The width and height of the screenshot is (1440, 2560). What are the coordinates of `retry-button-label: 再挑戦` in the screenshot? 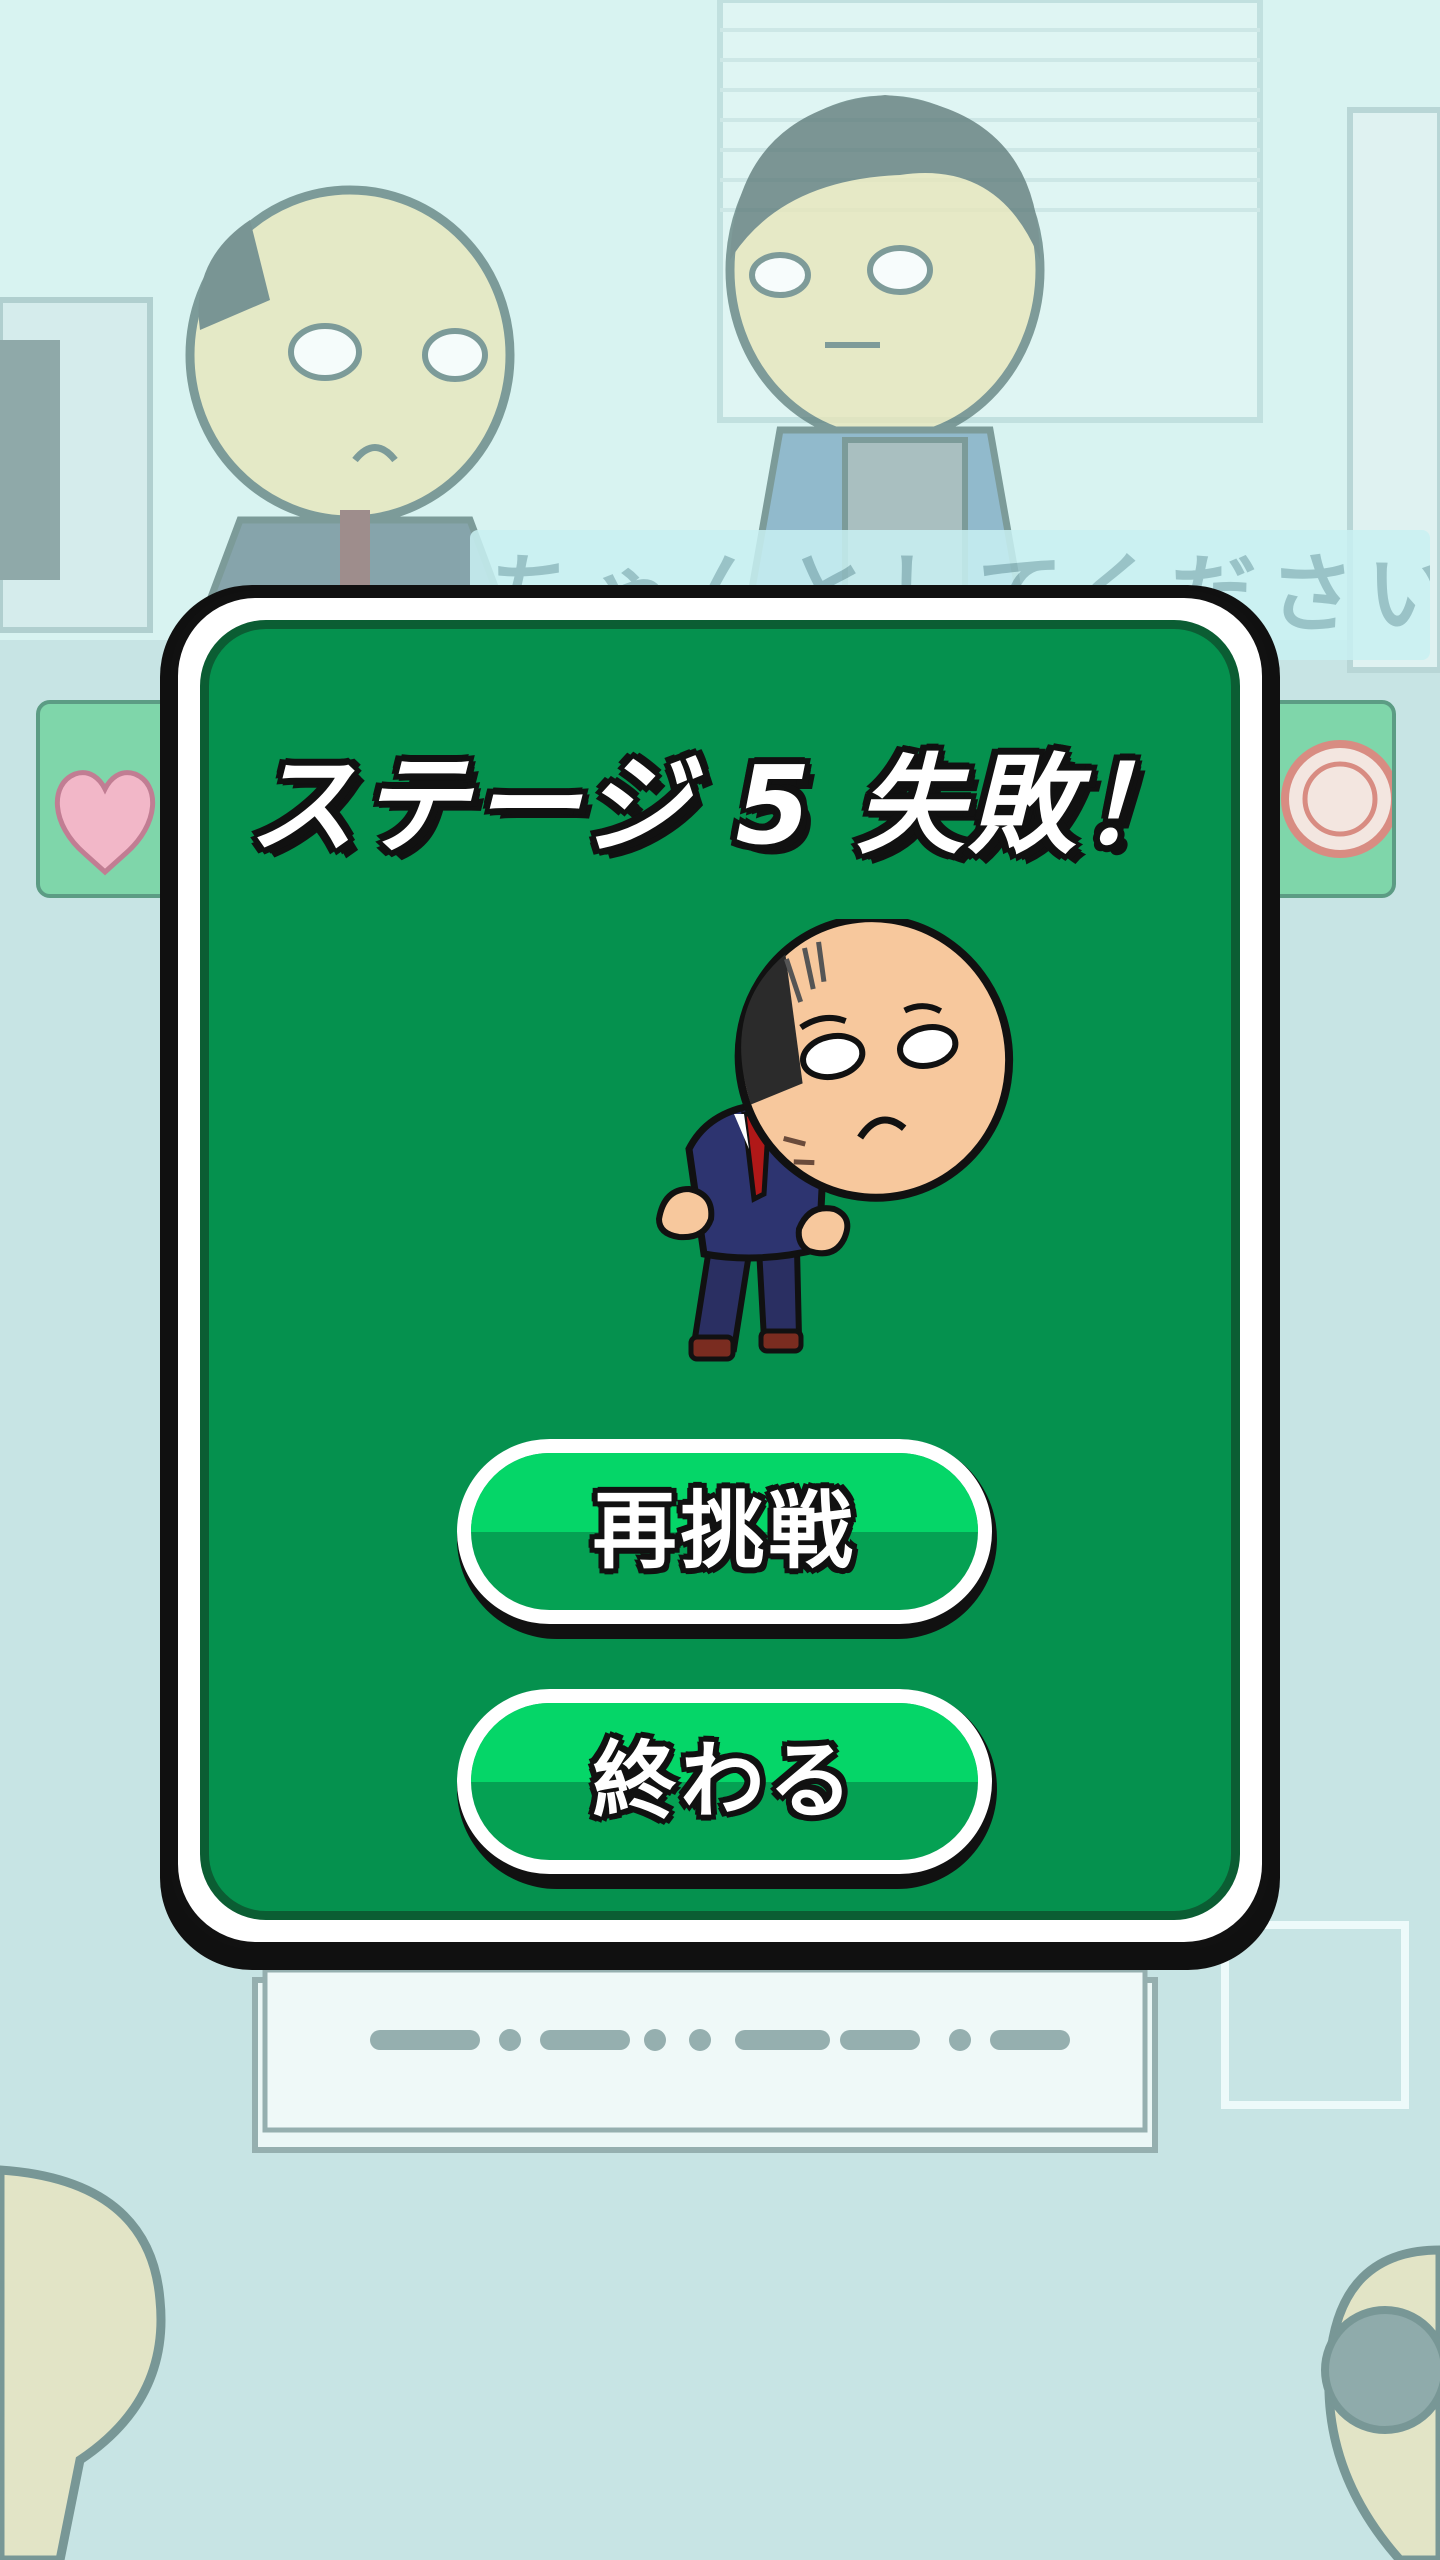 It's located at (724, 1531).